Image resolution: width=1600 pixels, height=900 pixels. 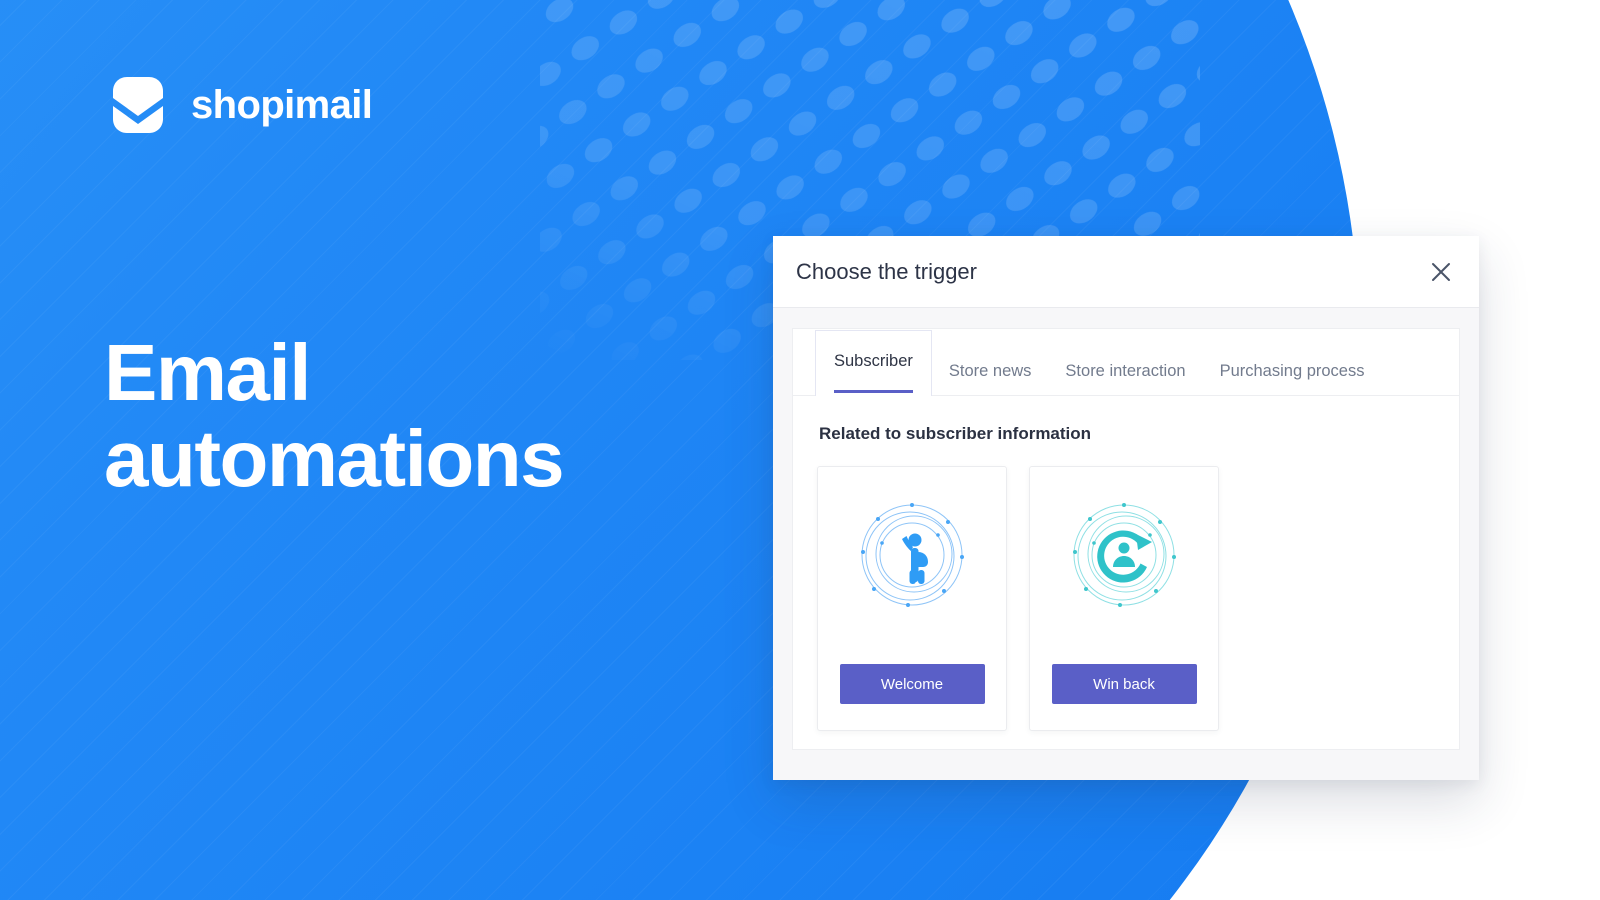 I want to click on trigger-card-welcome: Welcome, so click(x=912, y=598).